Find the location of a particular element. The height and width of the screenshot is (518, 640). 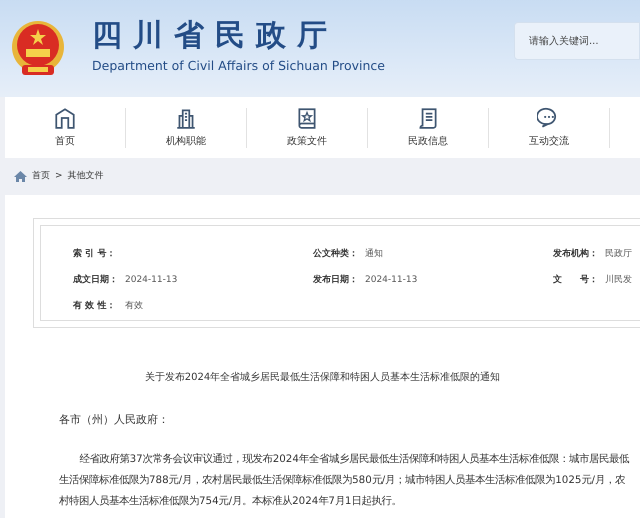

meta-value: 有效 is located at coordinates (134, 307).